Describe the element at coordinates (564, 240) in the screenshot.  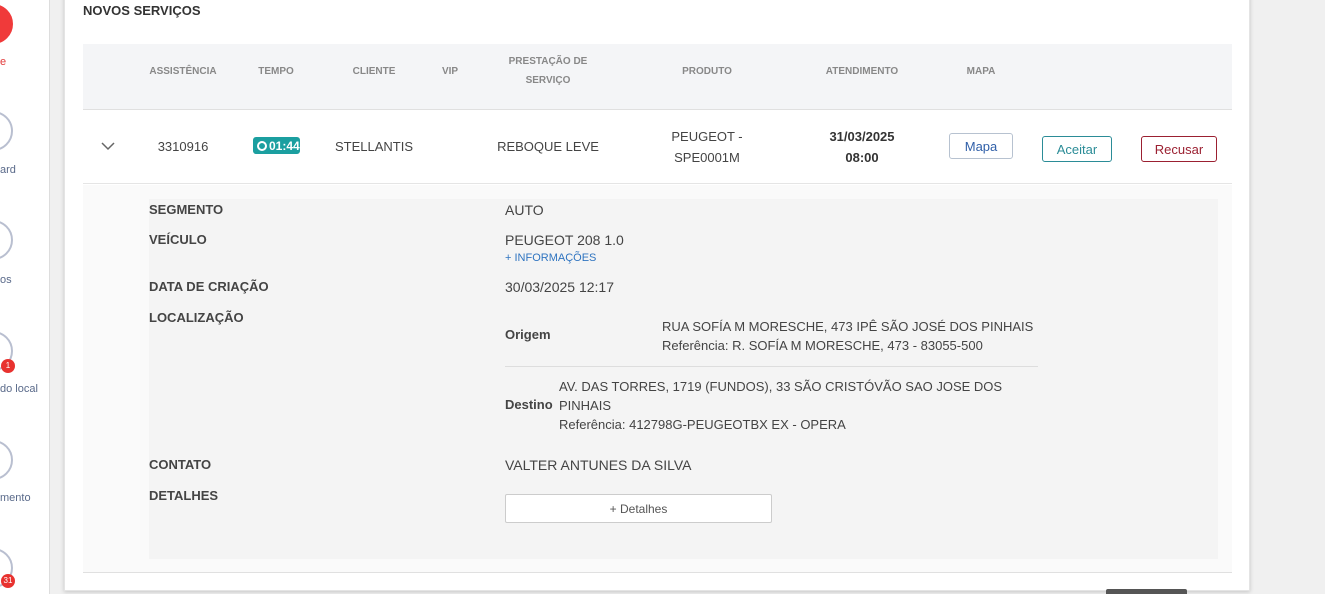
I see `vehicle-value: PEUGEOT 208 1.0` at that location.